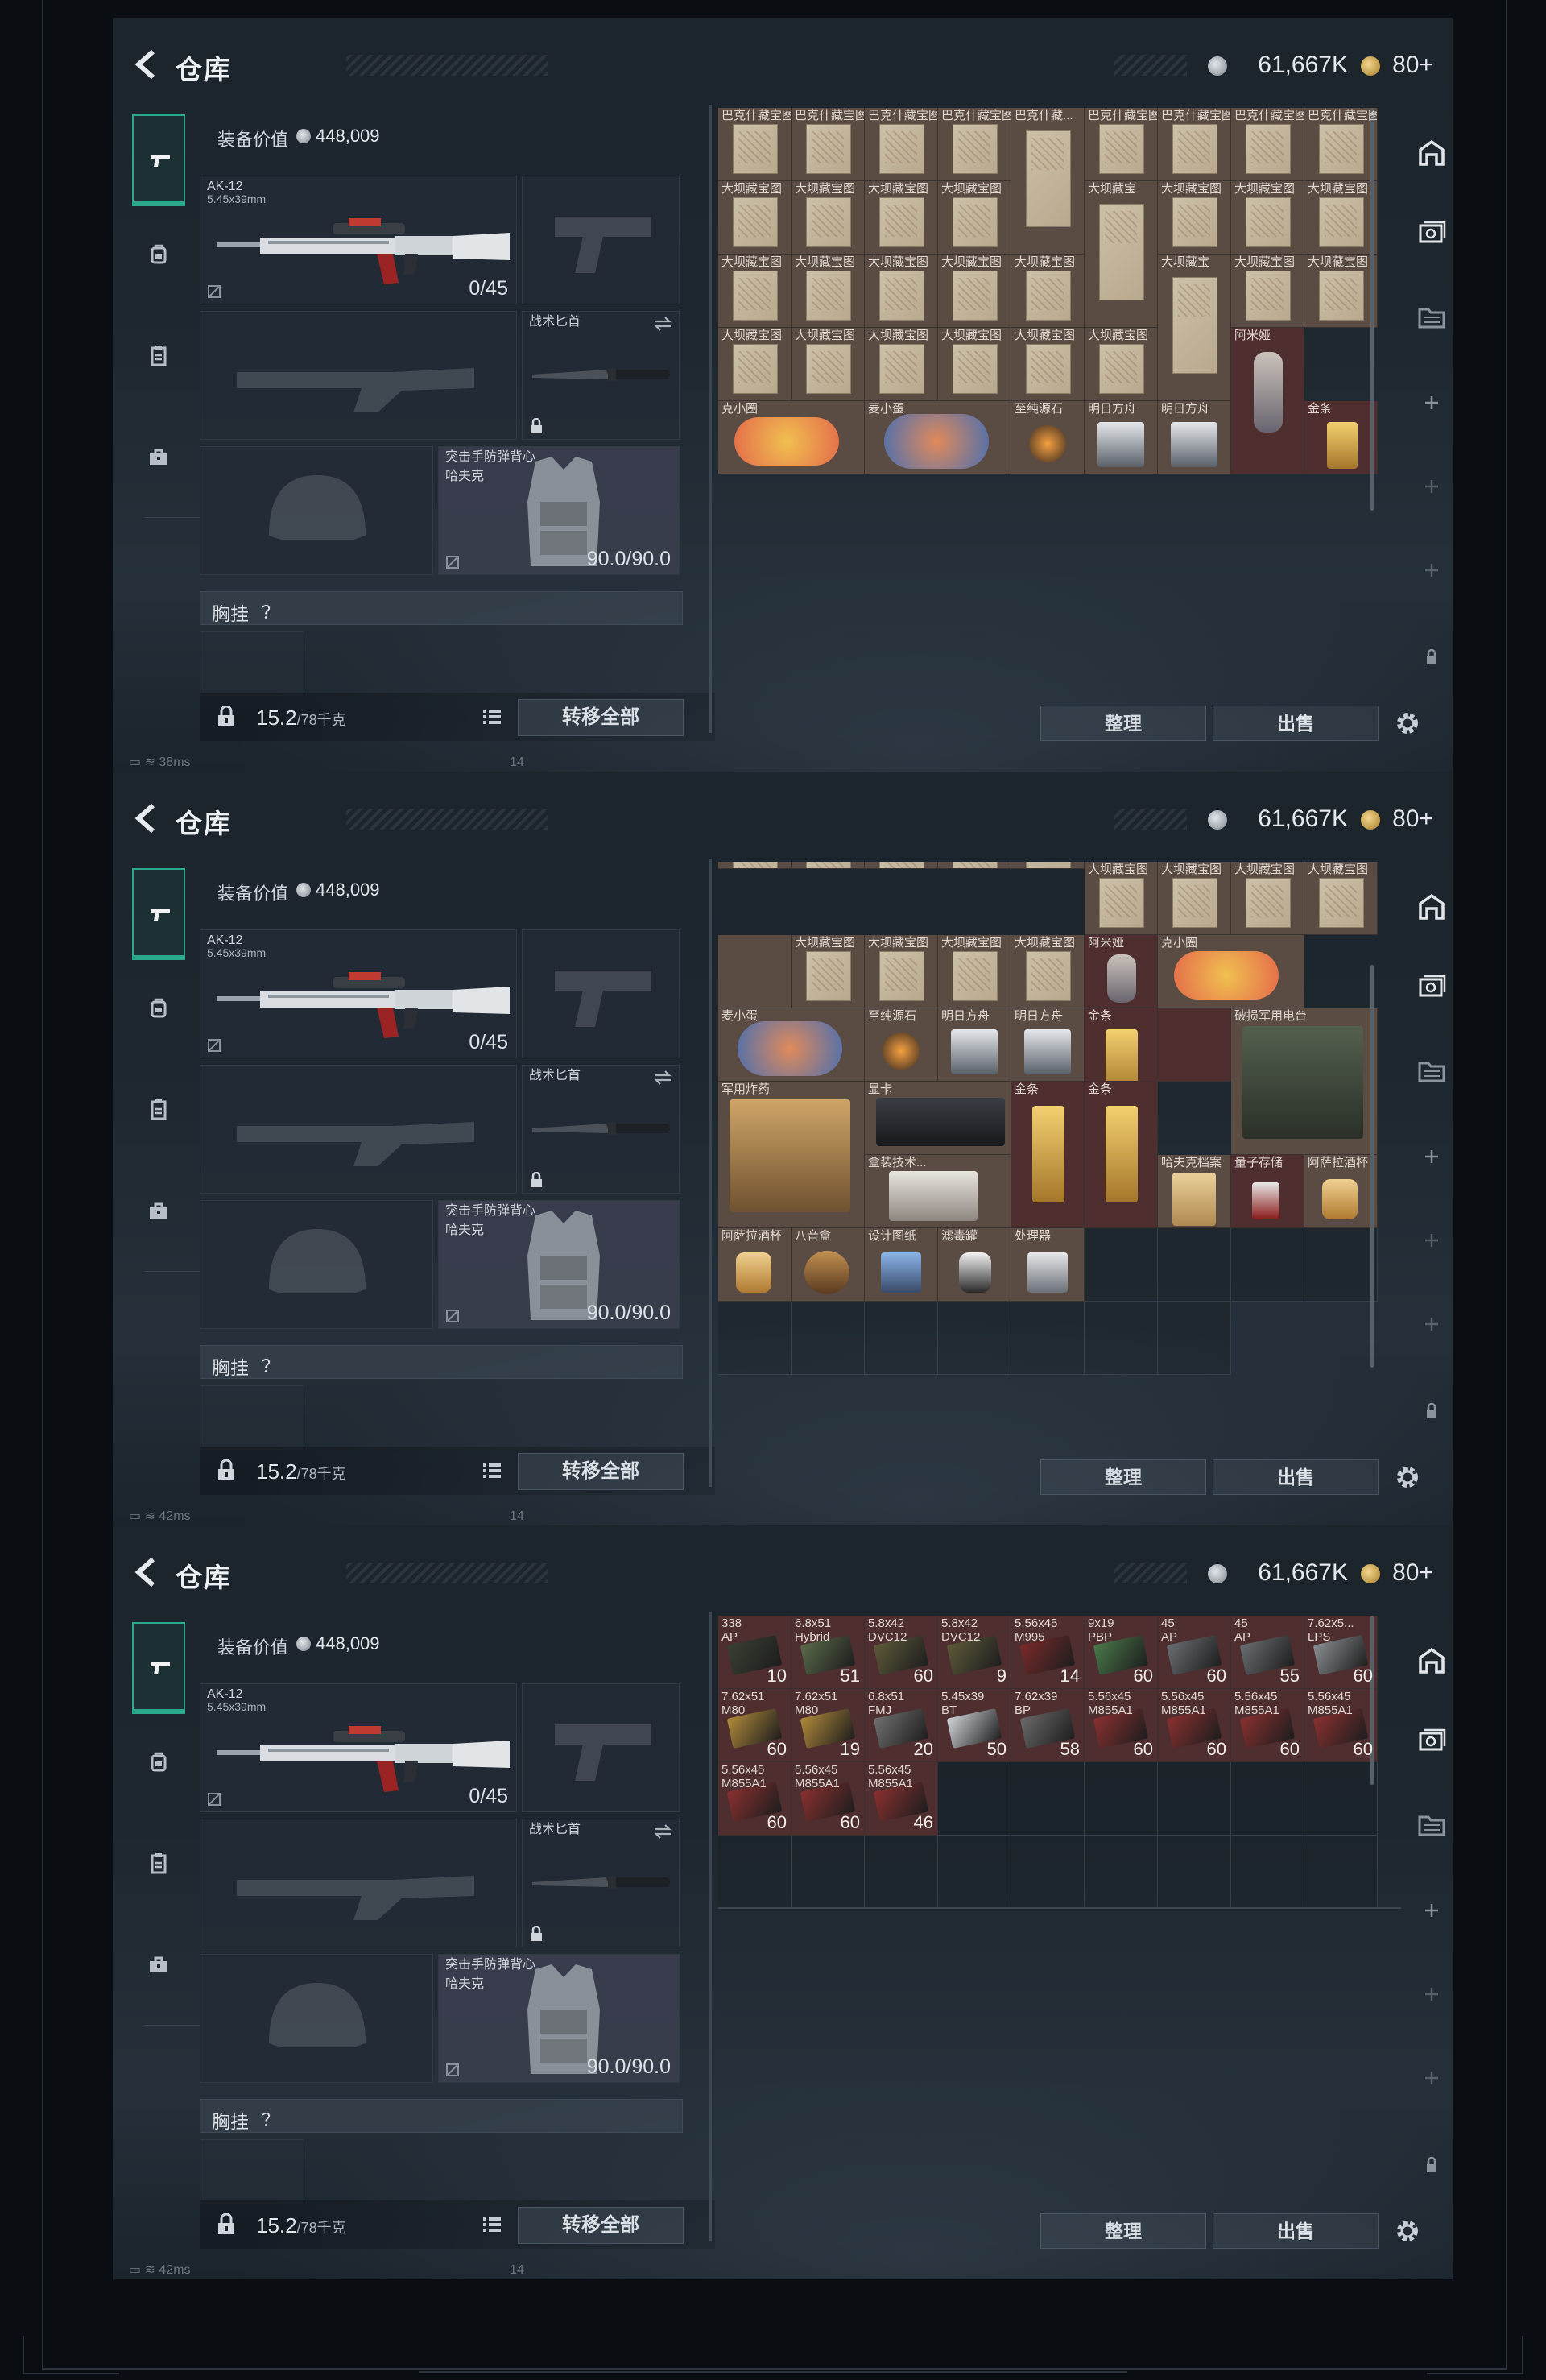 The height and width of the screenshot is (2380, 1546). Describe the element at coordinates (158, 457) in the screenshot. I see `tab-safebox` at that location.